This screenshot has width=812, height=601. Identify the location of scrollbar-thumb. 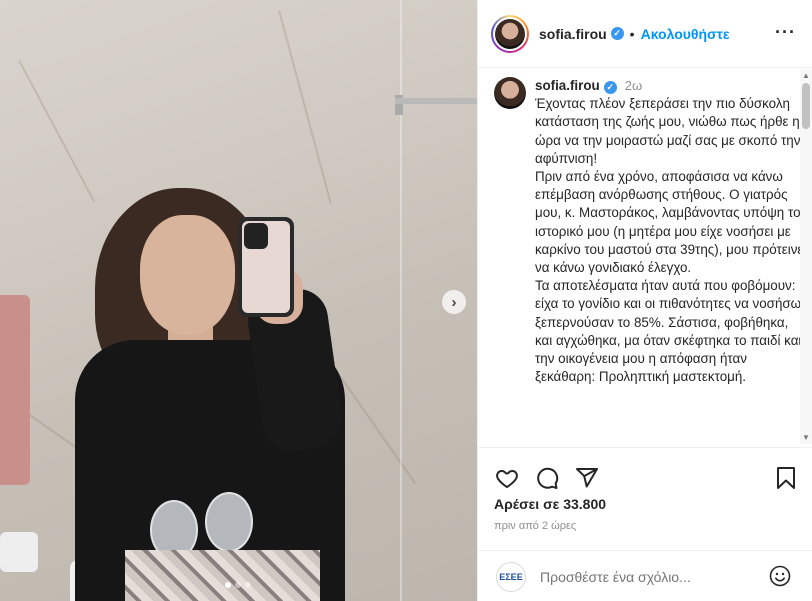
(806, 106).